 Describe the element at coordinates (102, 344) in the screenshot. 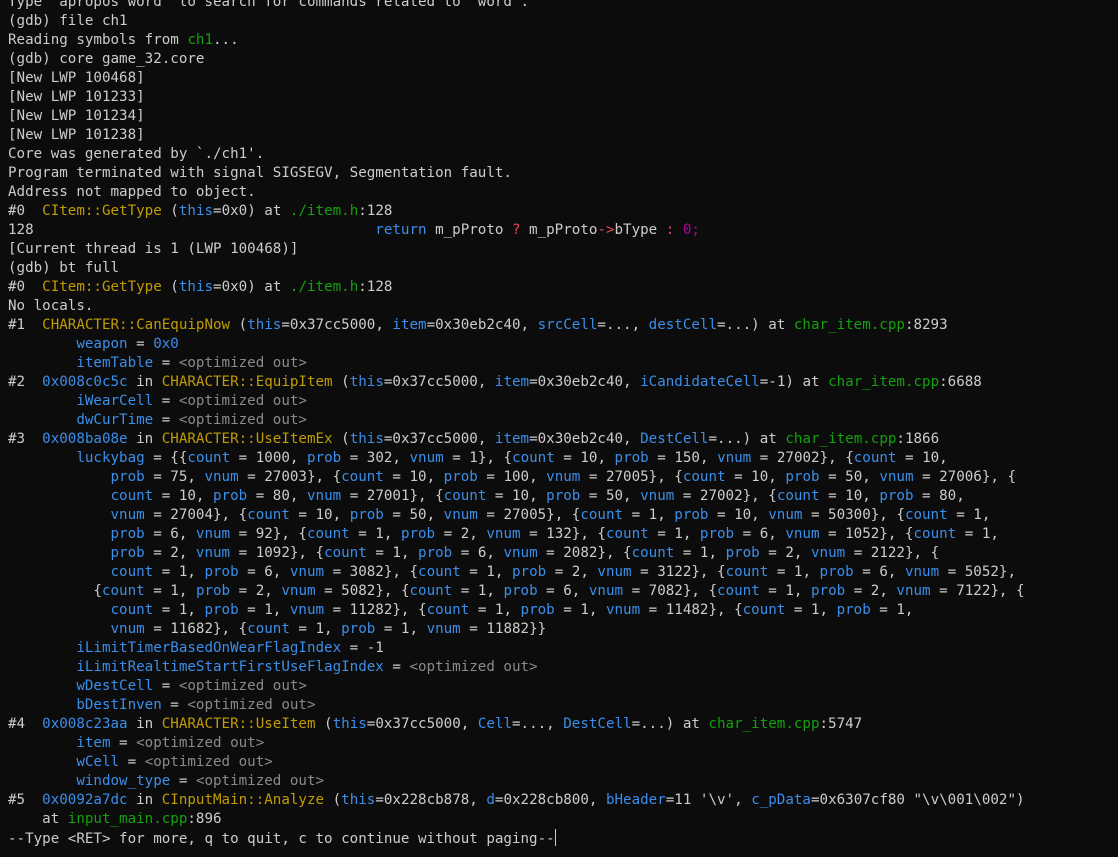

I see `terminal-text: weapon` at that location.